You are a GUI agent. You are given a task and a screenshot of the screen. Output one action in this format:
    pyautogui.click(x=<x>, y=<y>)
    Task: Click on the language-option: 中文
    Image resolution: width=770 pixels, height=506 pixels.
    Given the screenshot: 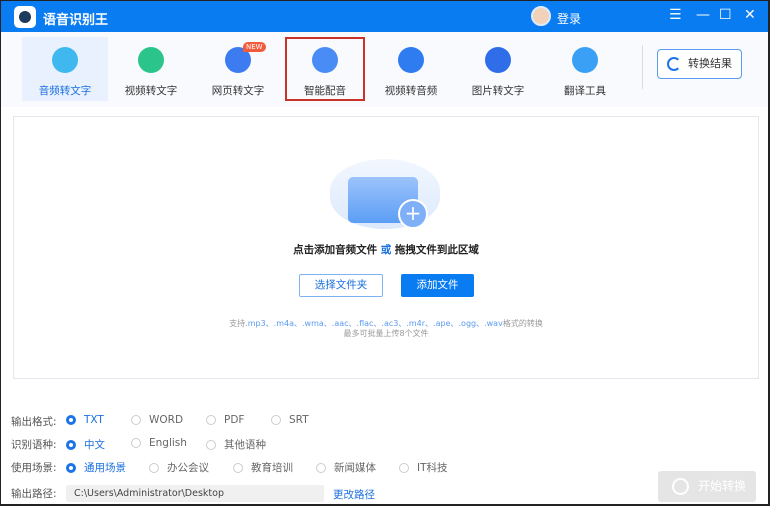 What is the action you would take?
    pyautogui.click(x=85, y=444)
    